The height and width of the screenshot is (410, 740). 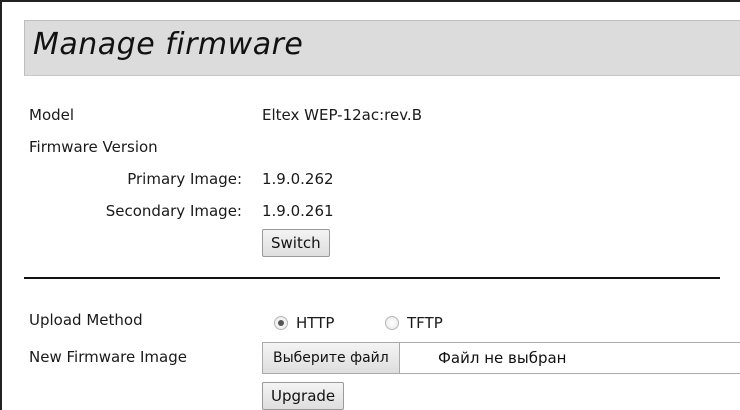 I want to click on radio-http: HTTP, so click(x=304, y=323).